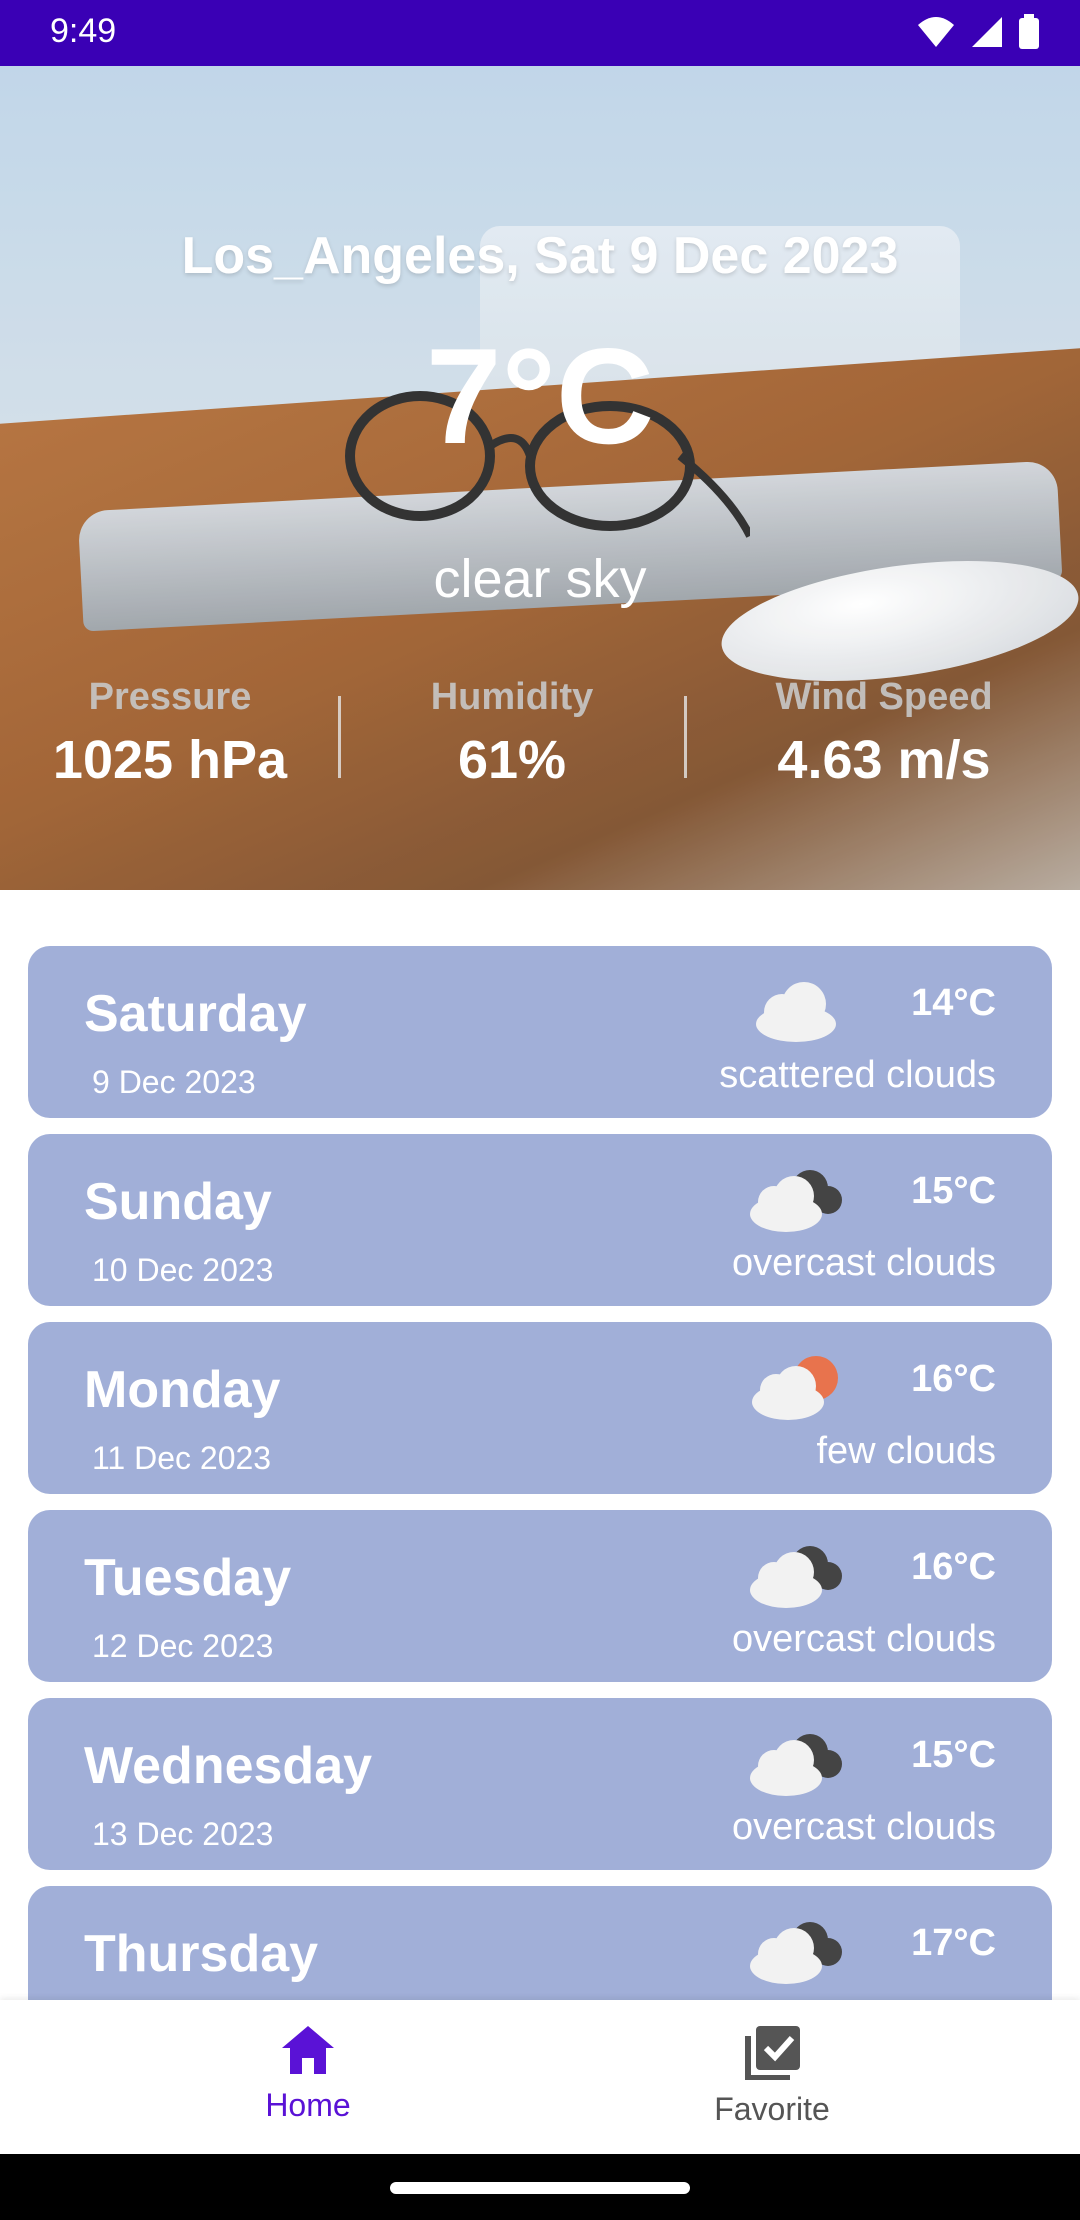  I want to click on signal-icon, so click(987, 32).